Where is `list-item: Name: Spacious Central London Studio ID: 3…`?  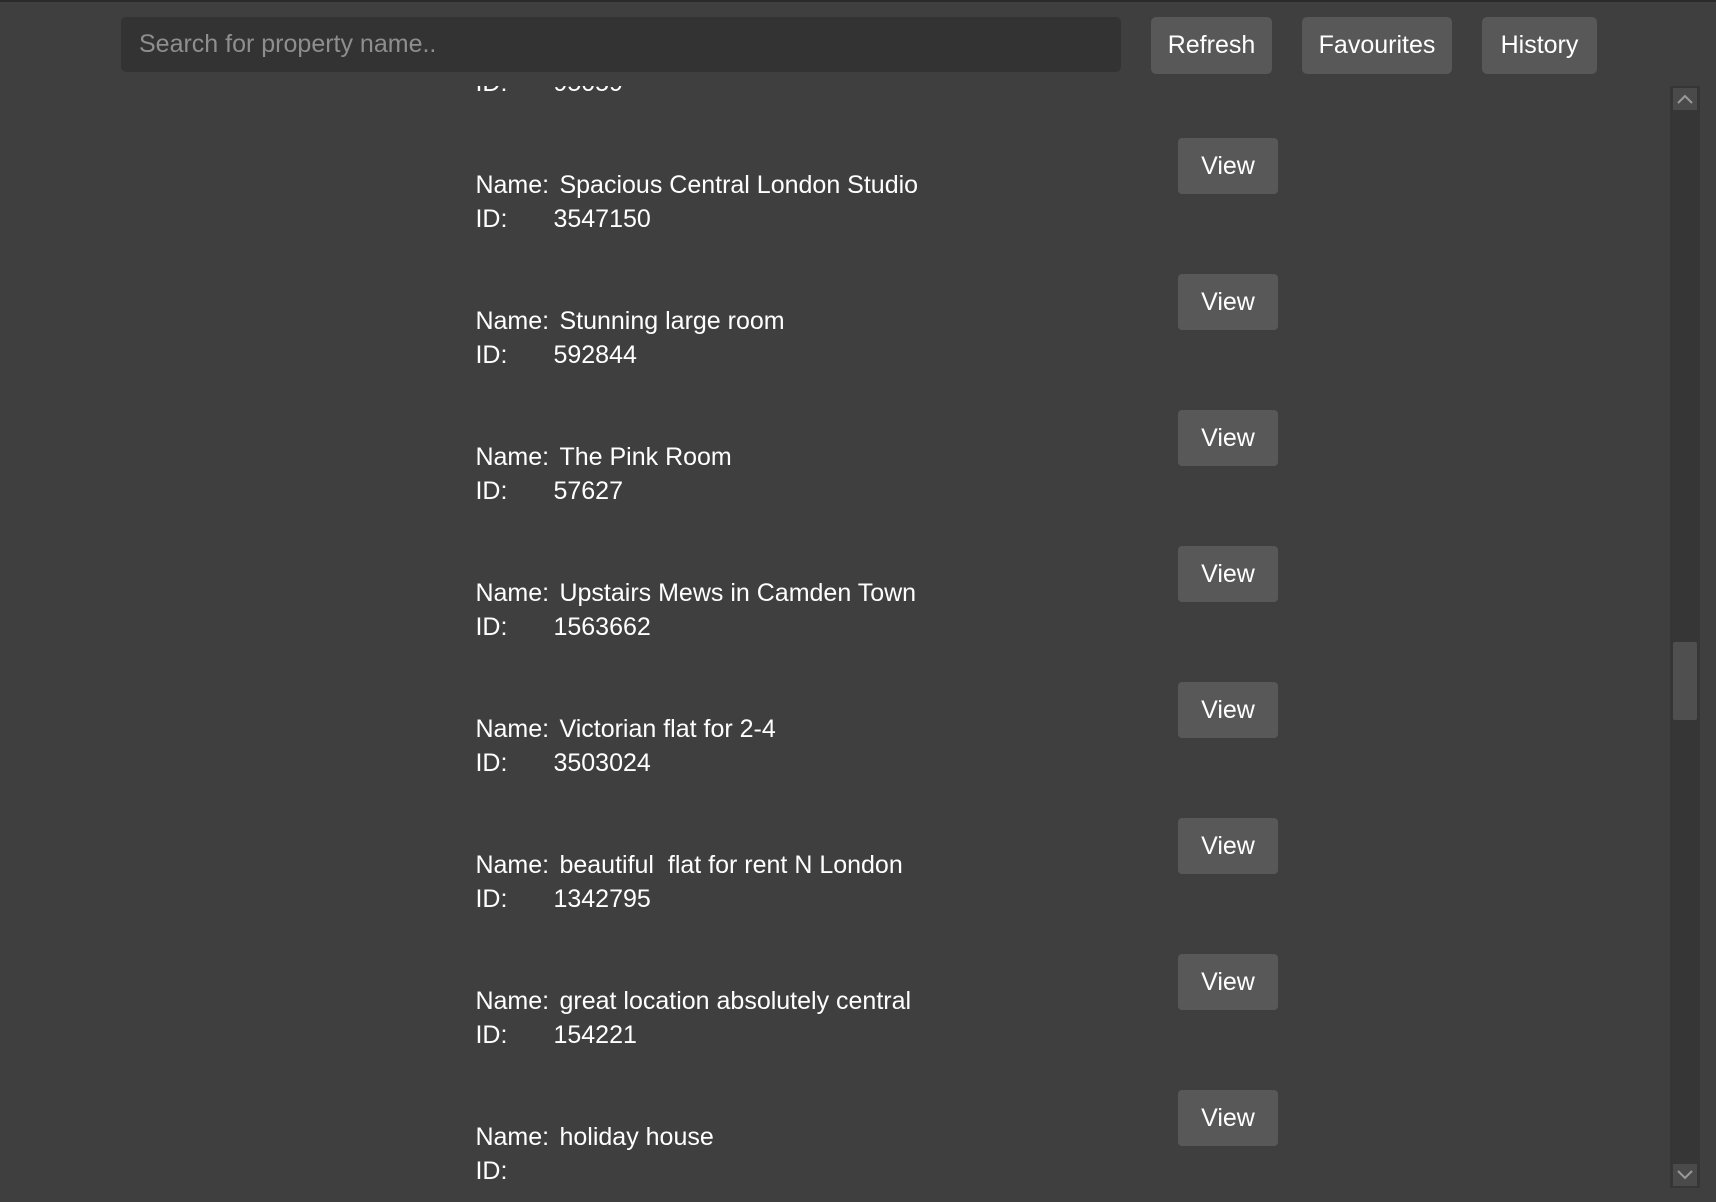 list-item: Name: Spacious Central London Studio ID: 3… is located at coordinates (835, 208).